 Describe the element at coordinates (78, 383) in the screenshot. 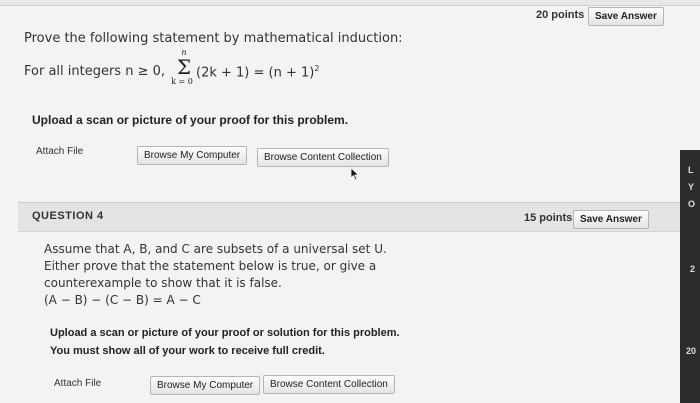

I see `q4-attach-file-label: Attach File` at that location.